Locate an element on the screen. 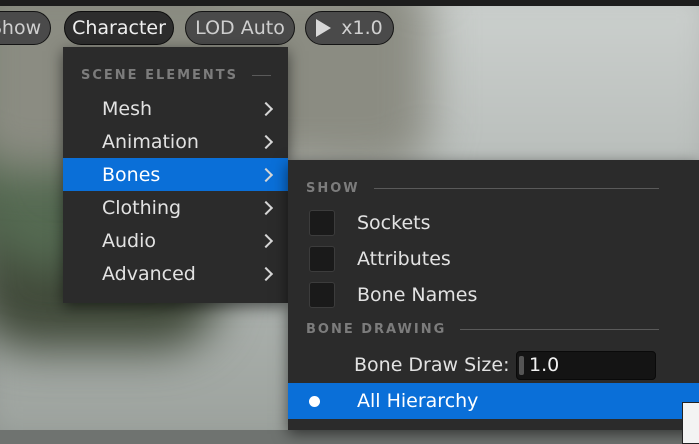 The height and width of the screenshot is (444, 699). menu-item-label: Animation is located at coordinates (150, 141).